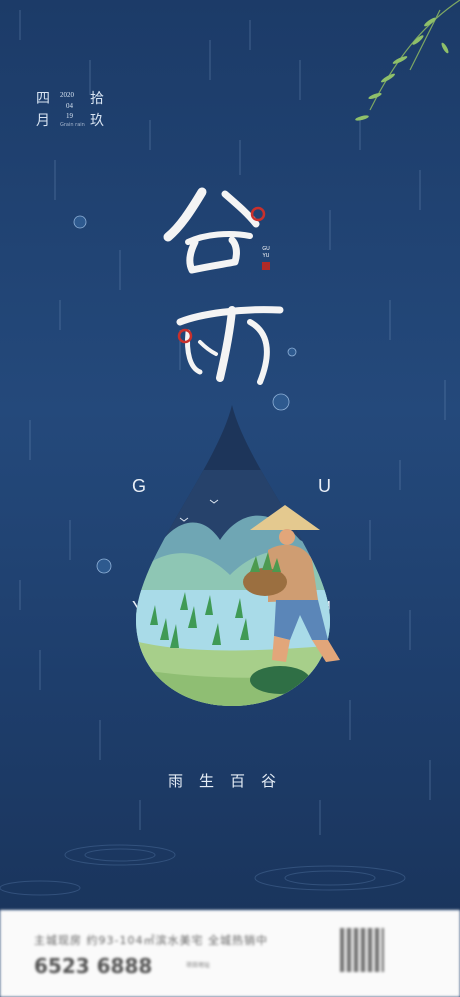 The height and width of the screenshot is (997, 460). I want to click on footer-phone: 6523 6888, so click(93, 966).